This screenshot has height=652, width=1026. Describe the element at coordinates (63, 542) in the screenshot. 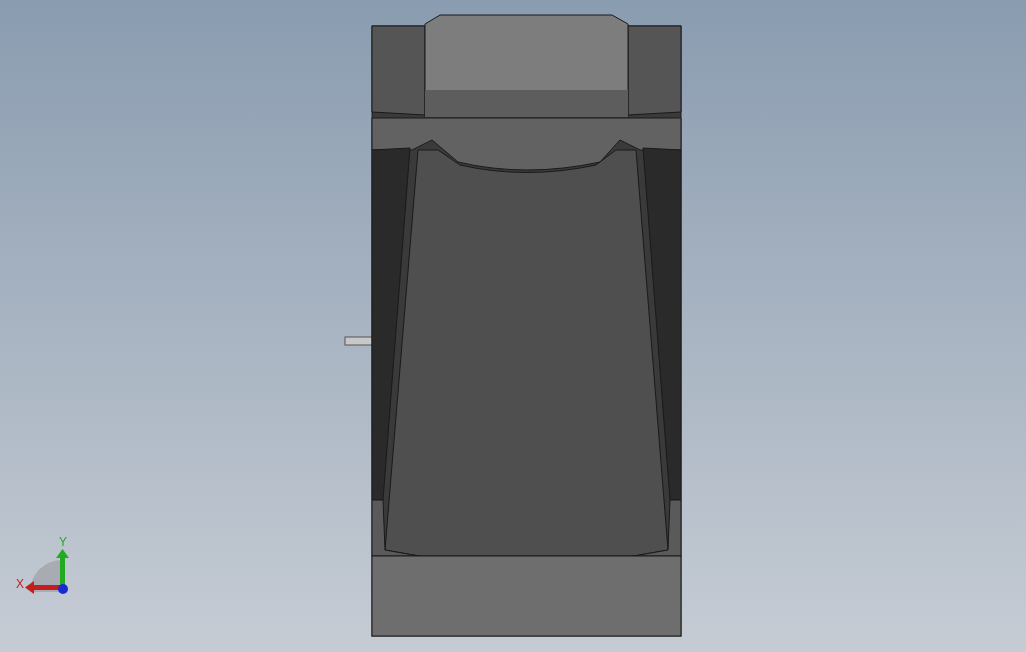

I see `y-axis-label: Y` at that location.